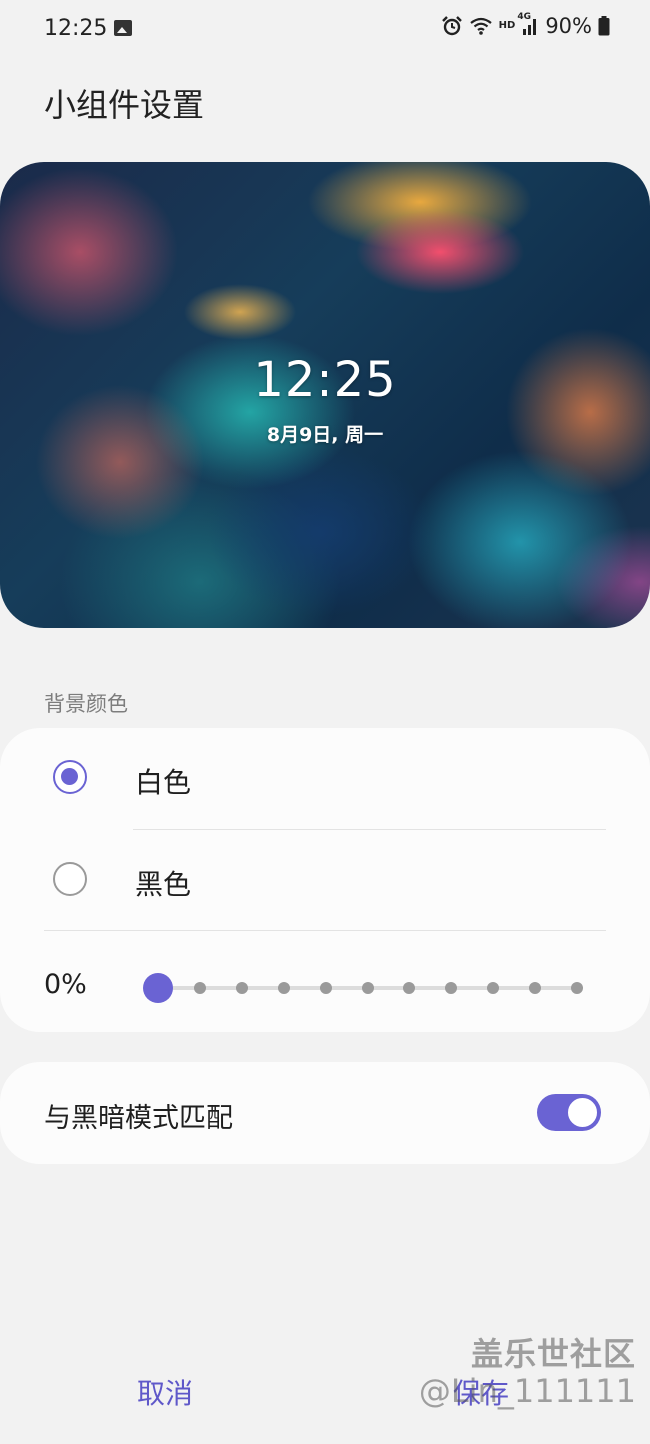 The image size is (650, 1444). Describe the element at coordinates (123, 28) in the screenshot. I see `image-icon` at that location.